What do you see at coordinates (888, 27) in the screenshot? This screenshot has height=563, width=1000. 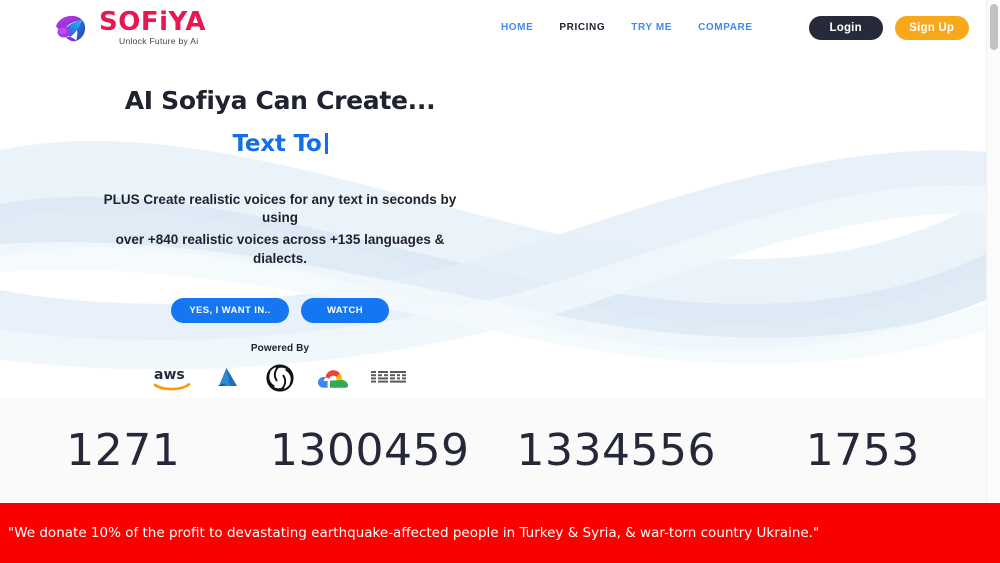 I see `auth-buttons: Login Sign Up` at bounding box center [888, 27].